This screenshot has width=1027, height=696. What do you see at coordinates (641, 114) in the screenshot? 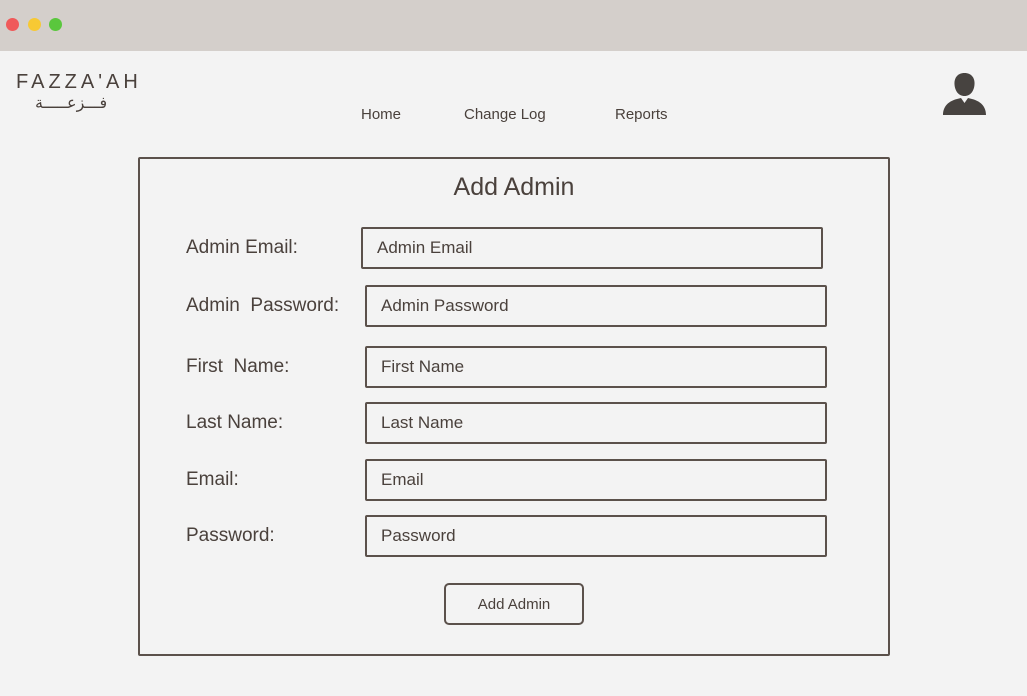
I see `nav-reports-link: Reports` at bounding box center [641, 114].